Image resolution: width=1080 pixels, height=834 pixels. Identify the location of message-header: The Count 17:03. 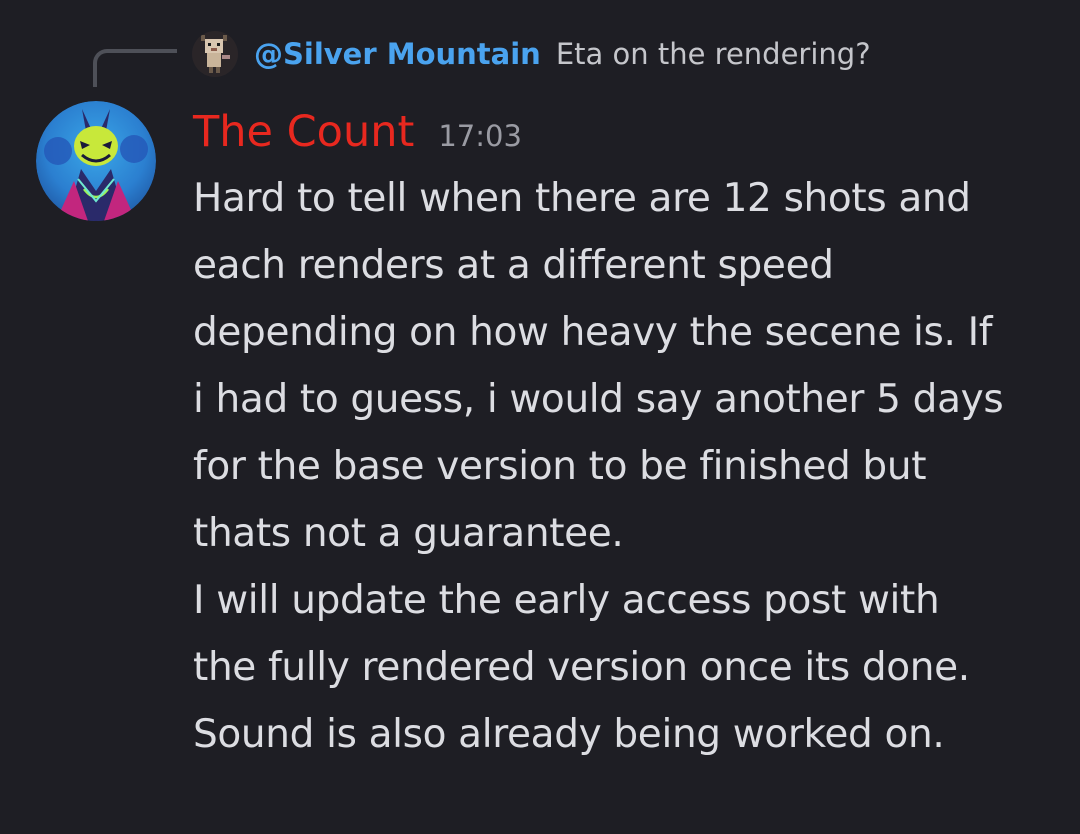
(357, 135).